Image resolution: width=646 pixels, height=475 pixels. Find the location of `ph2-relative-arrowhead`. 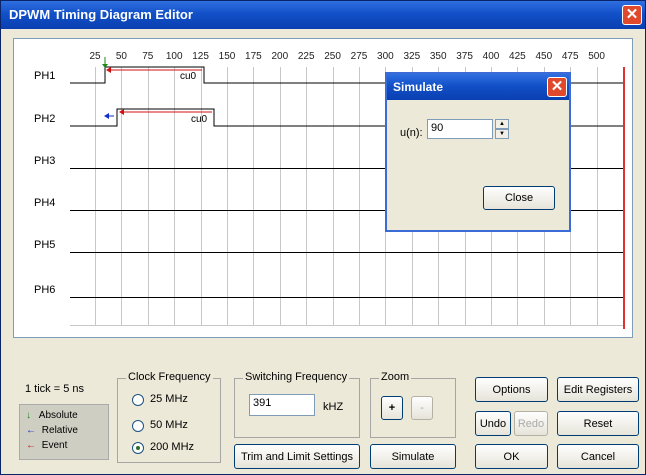

ph2-relative-arrowhead is located at coordinates (106, 116).